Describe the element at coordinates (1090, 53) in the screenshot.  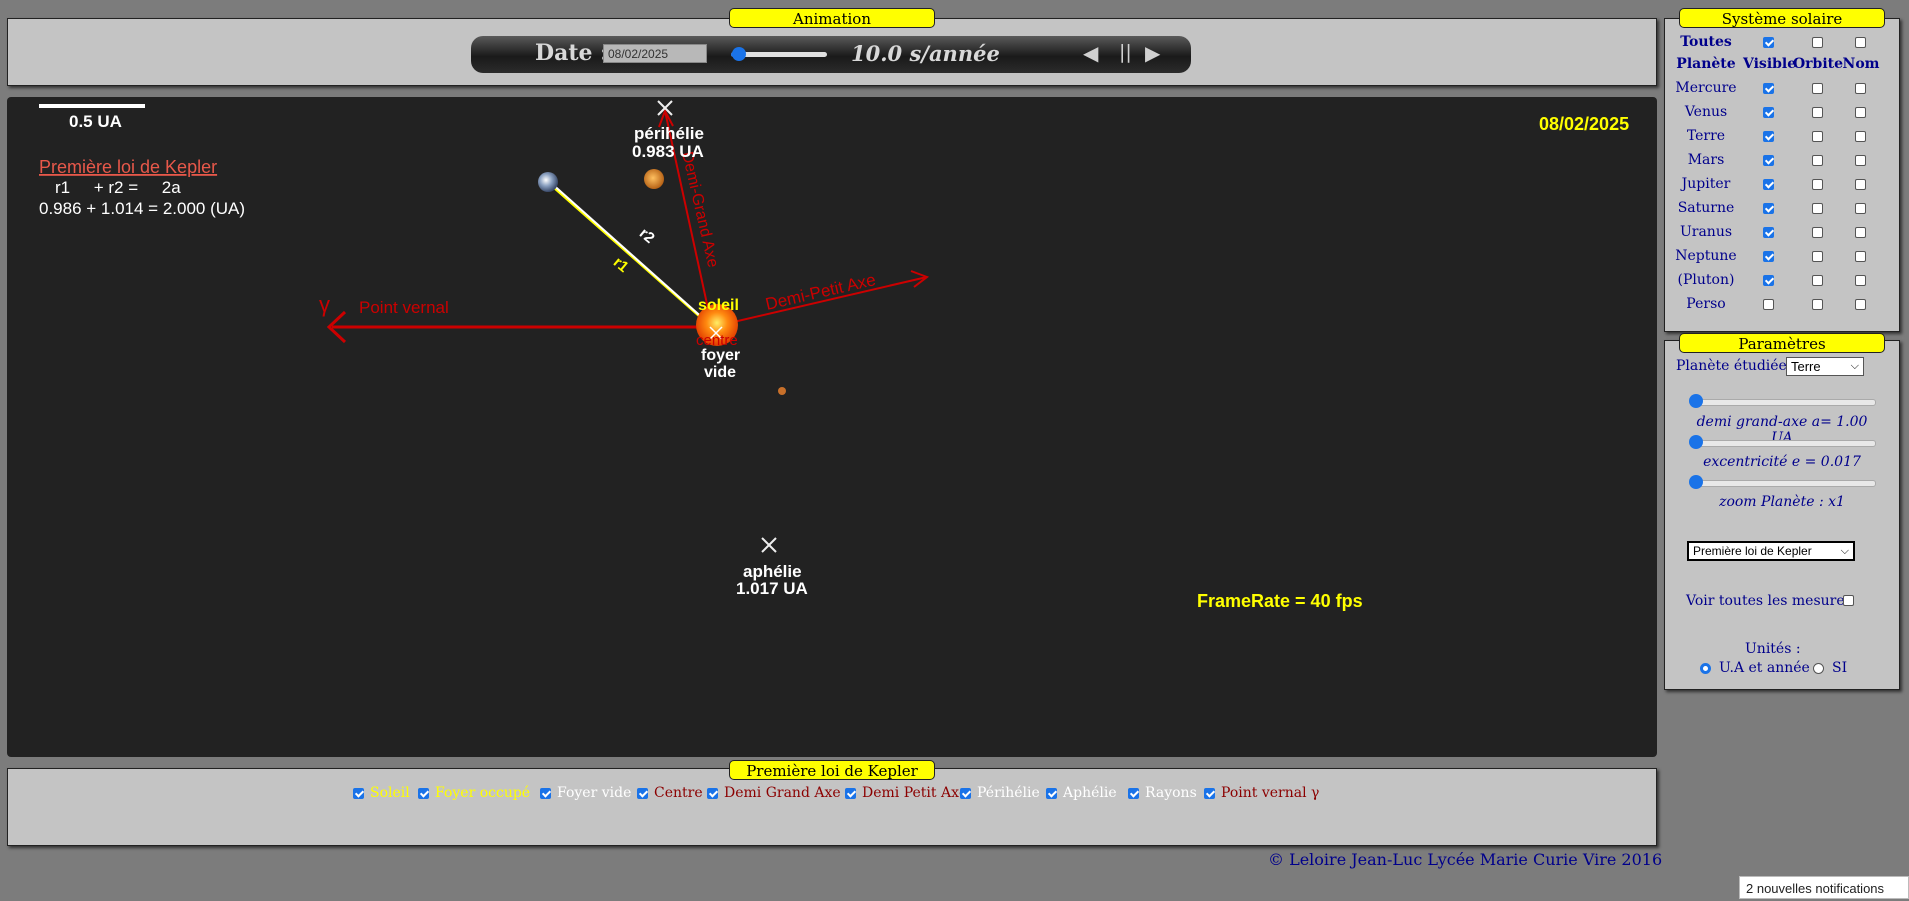
I see `prev-icon: ◀` at that location.